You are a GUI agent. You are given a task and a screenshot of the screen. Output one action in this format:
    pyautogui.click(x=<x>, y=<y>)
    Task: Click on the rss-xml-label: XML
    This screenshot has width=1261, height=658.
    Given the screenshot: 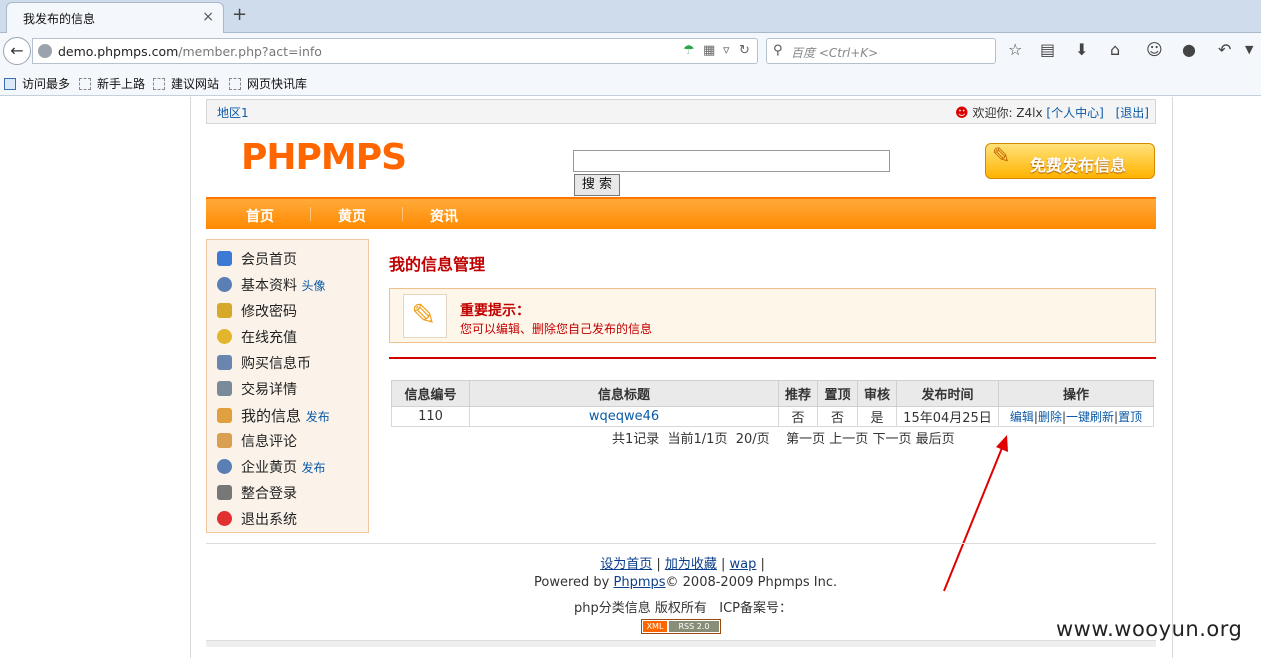 What is the action you would take?
    pyautogui.click(x=655, y=626)
    